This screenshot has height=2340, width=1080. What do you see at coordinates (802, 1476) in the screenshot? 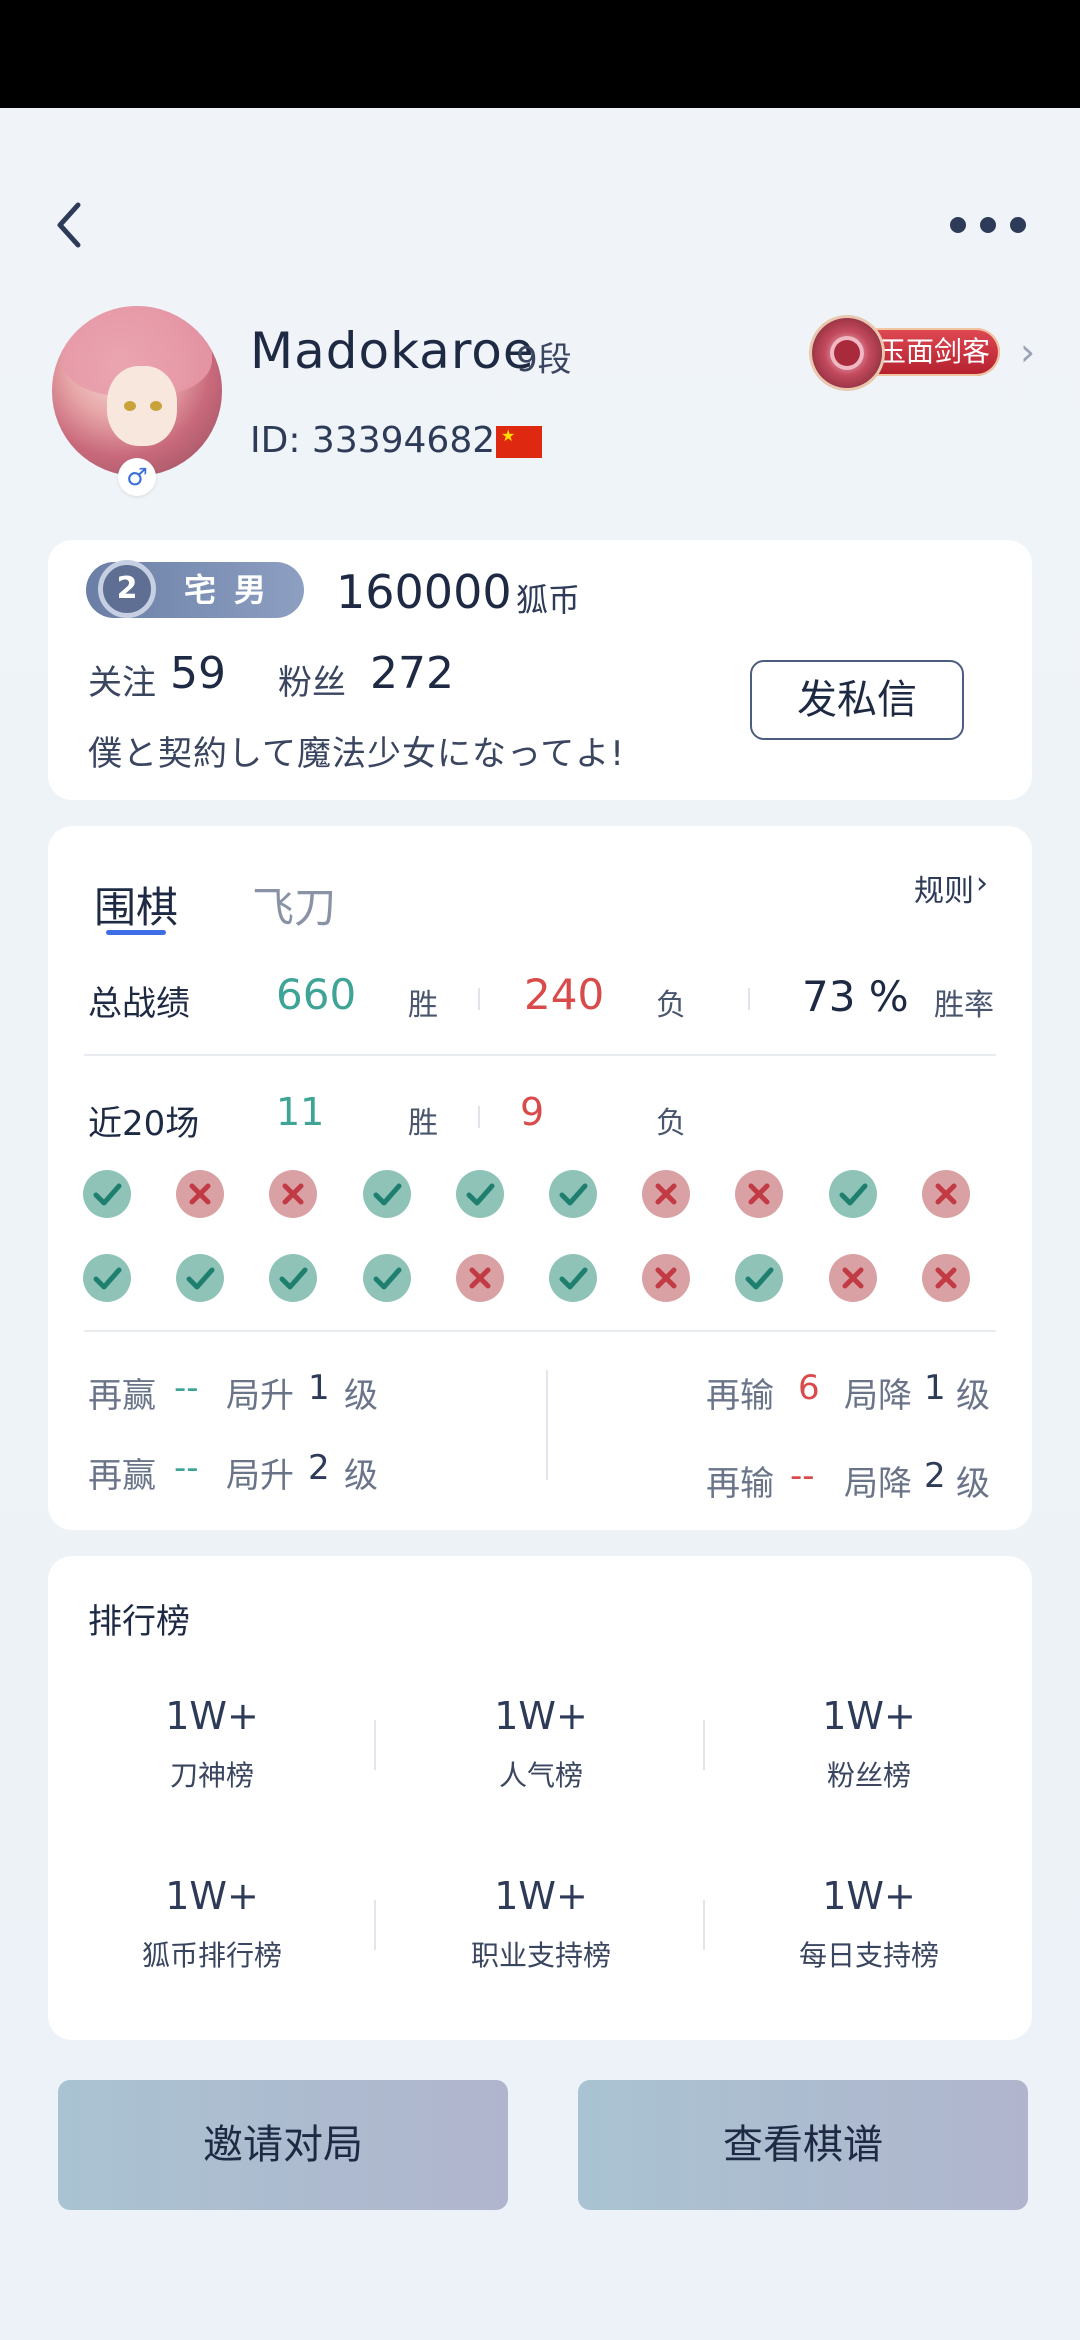
I see `demote2-value: --` at bounding box center [802, 1476].